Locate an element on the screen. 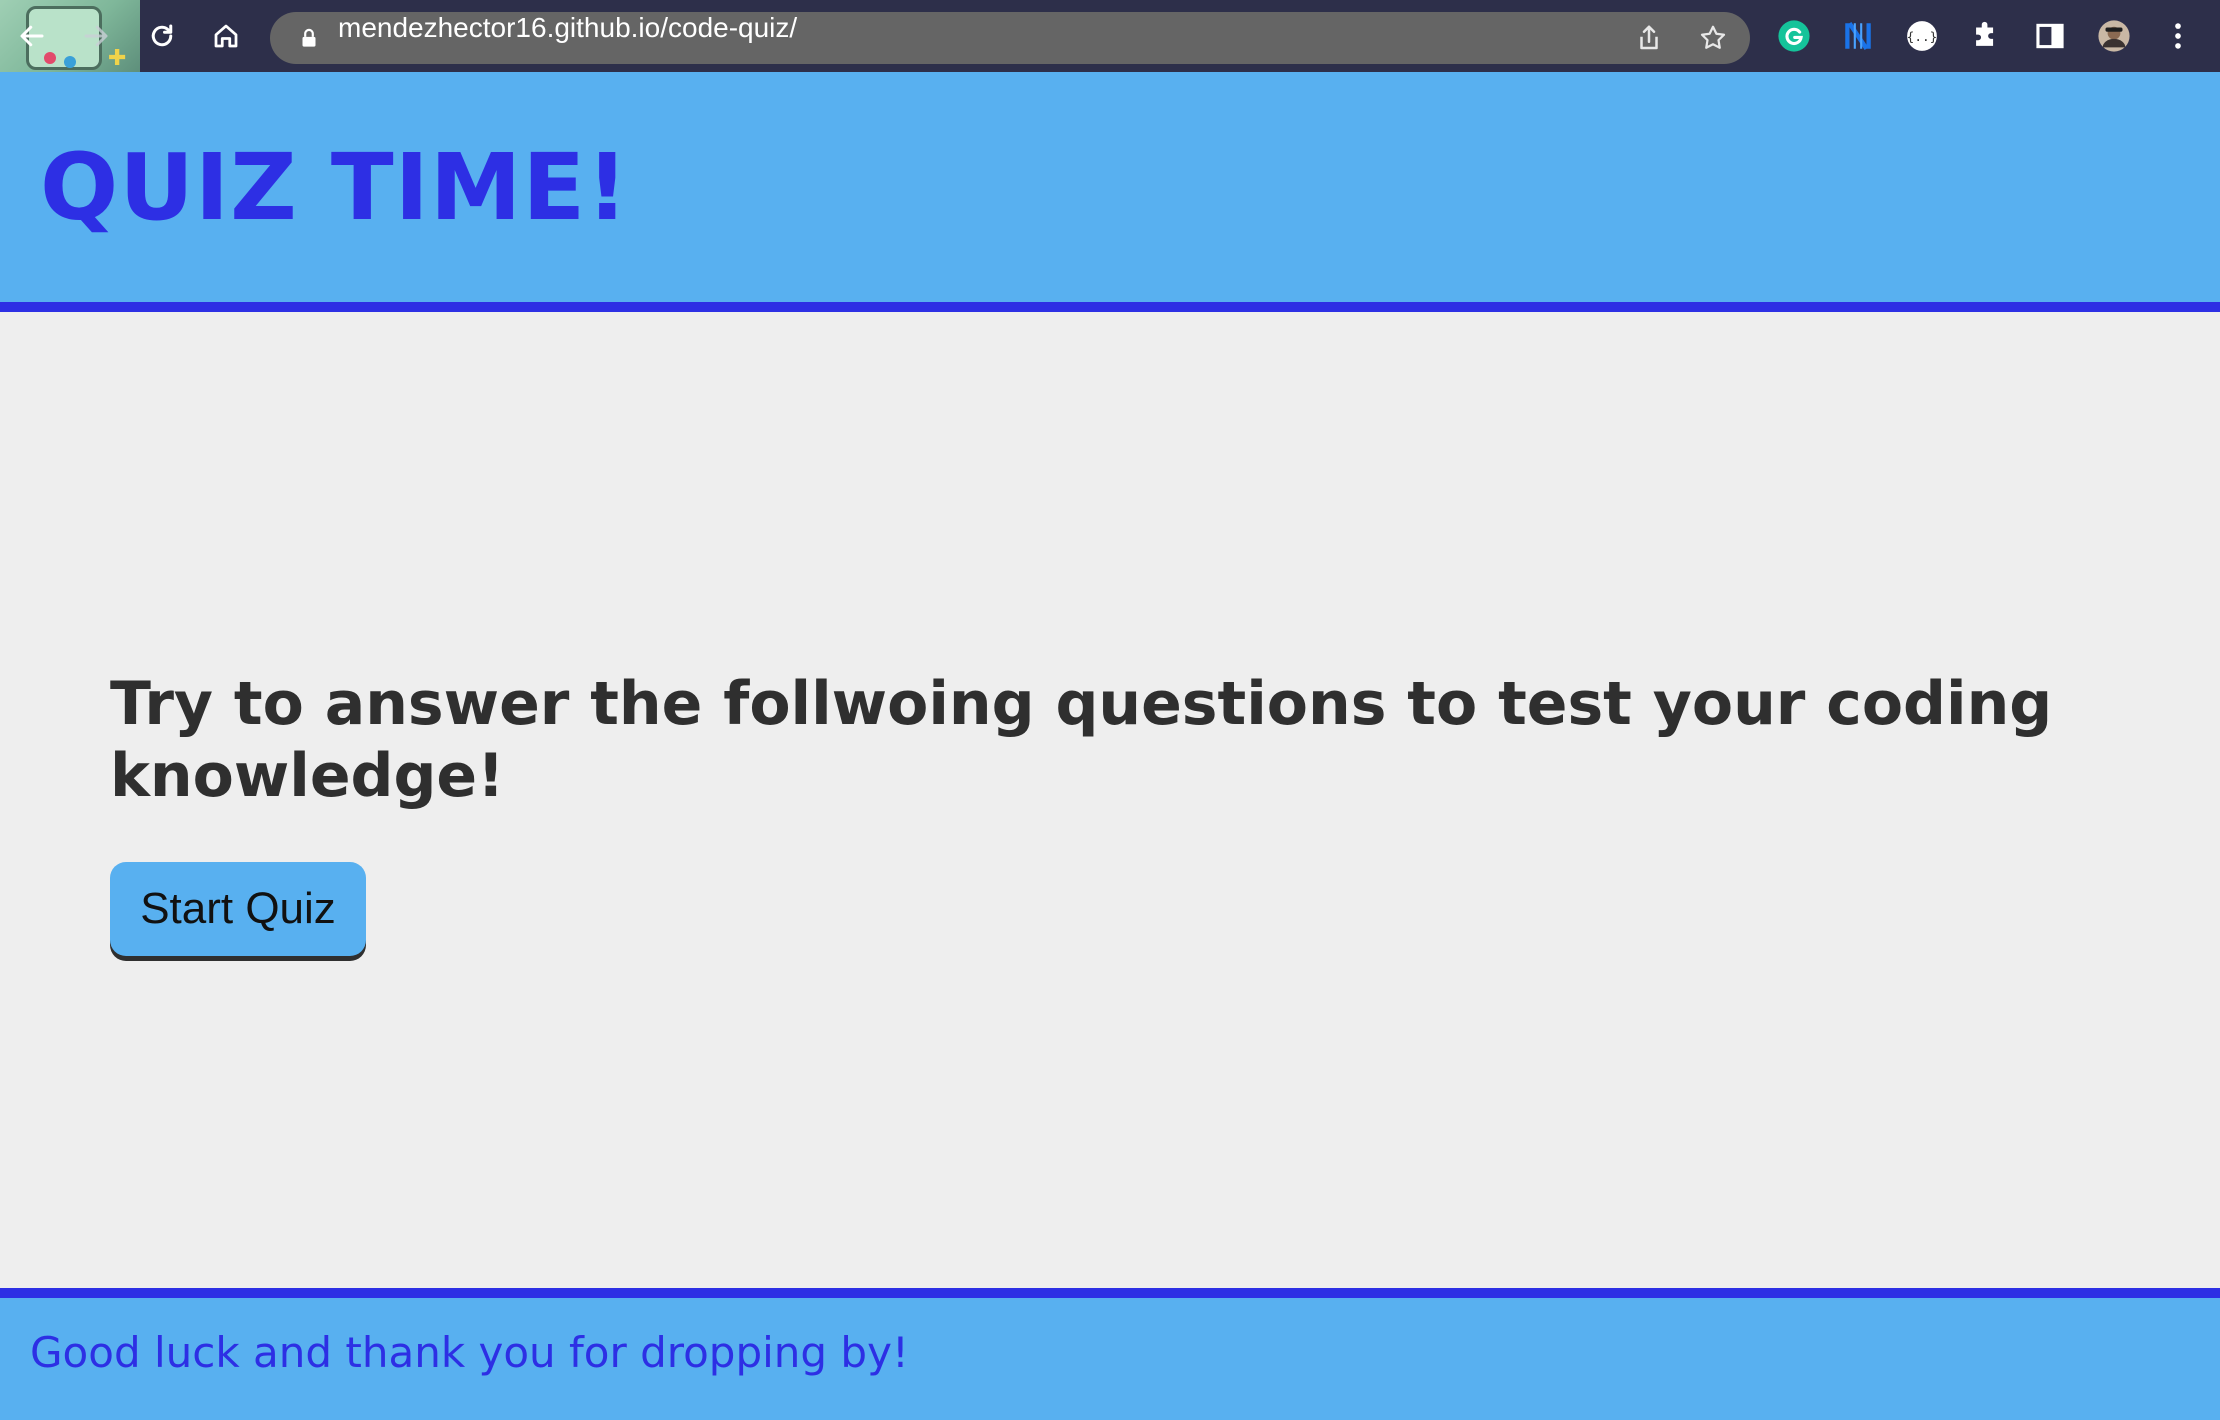 This screenshot has width=2220, height=1420. address-bar: mendezhector16.github.io/code-quiz/ is located at coordinates (1010, 38).